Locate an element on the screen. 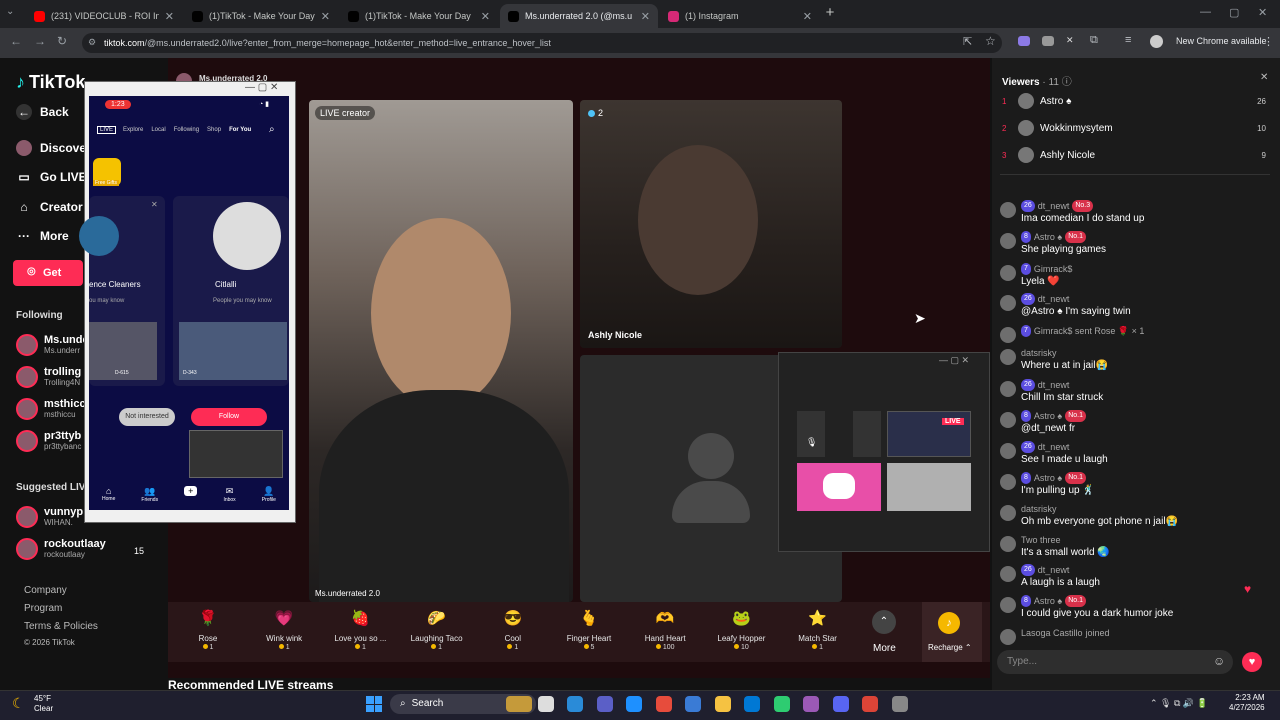 The height and width of the screenshot is (720, 1280). reload-icon: ↻ is located at coordinates (62, 41).